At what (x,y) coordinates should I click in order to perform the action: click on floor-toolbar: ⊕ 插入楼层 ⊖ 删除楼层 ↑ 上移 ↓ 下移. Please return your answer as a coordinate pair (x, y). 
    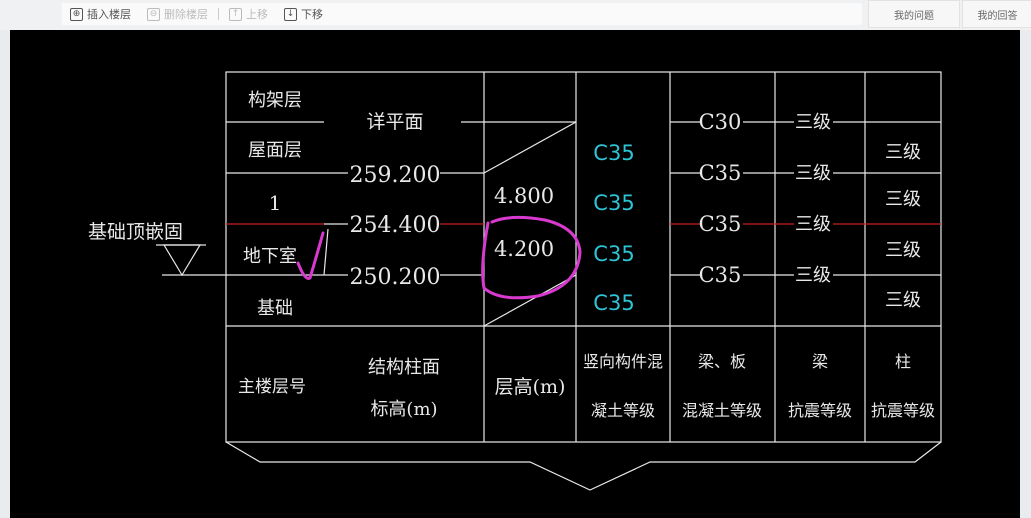
    Looking at the image, I should click on (462, 14).